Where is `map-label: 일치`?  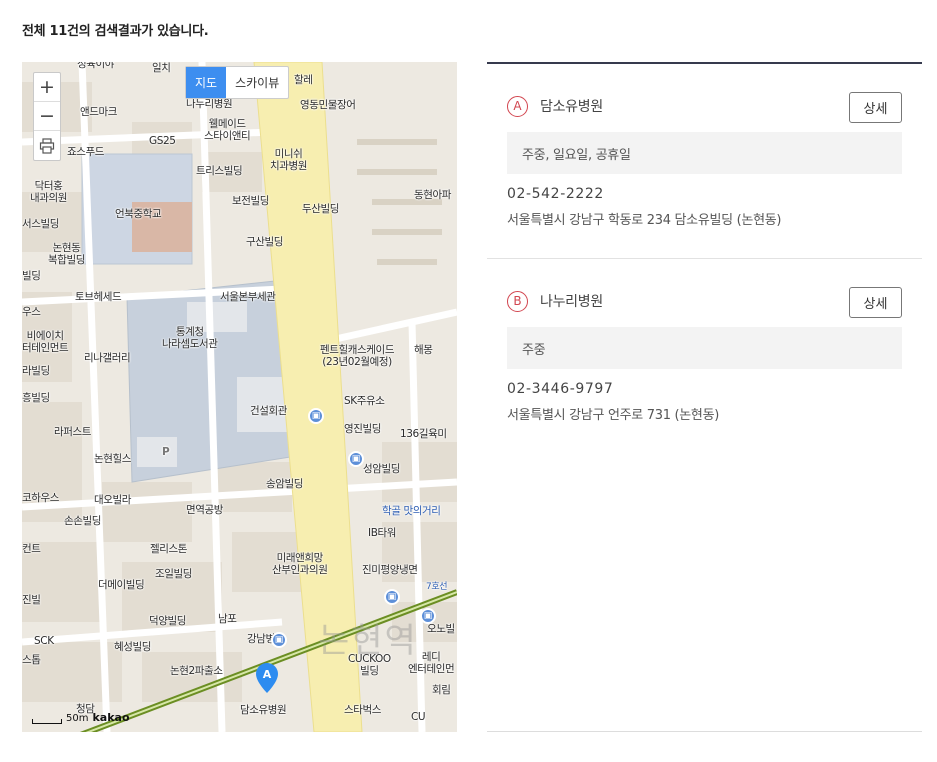
map-label: 일치 is located at coordinates (161, 68).